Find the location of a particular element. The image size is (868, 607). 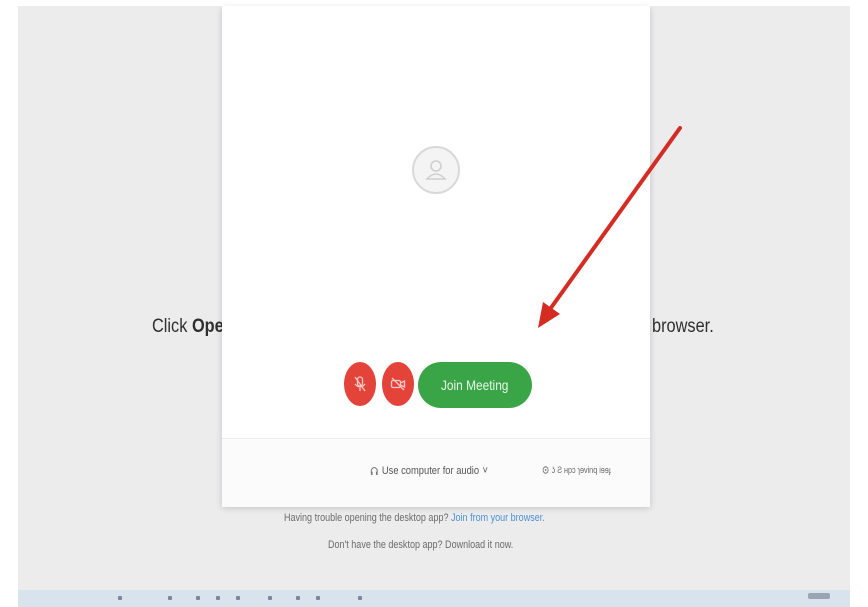

audio-option-label: Use computer for audio is located at coordinates (430, 471).